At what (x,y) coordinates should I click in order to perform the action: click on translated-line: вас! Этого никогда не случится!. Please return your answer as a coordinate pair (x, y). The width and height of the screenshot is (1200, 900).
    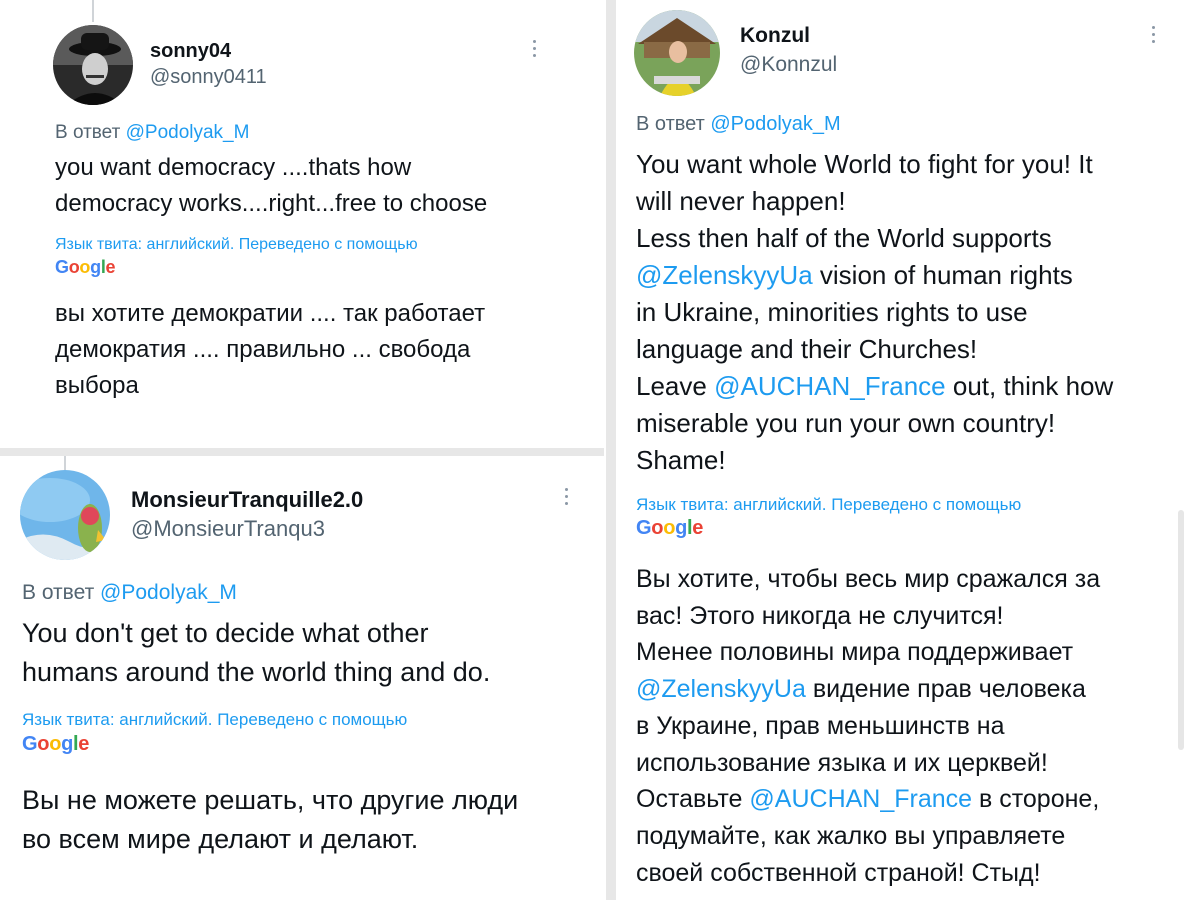
    Looking at the image, I should click on (908, 616).